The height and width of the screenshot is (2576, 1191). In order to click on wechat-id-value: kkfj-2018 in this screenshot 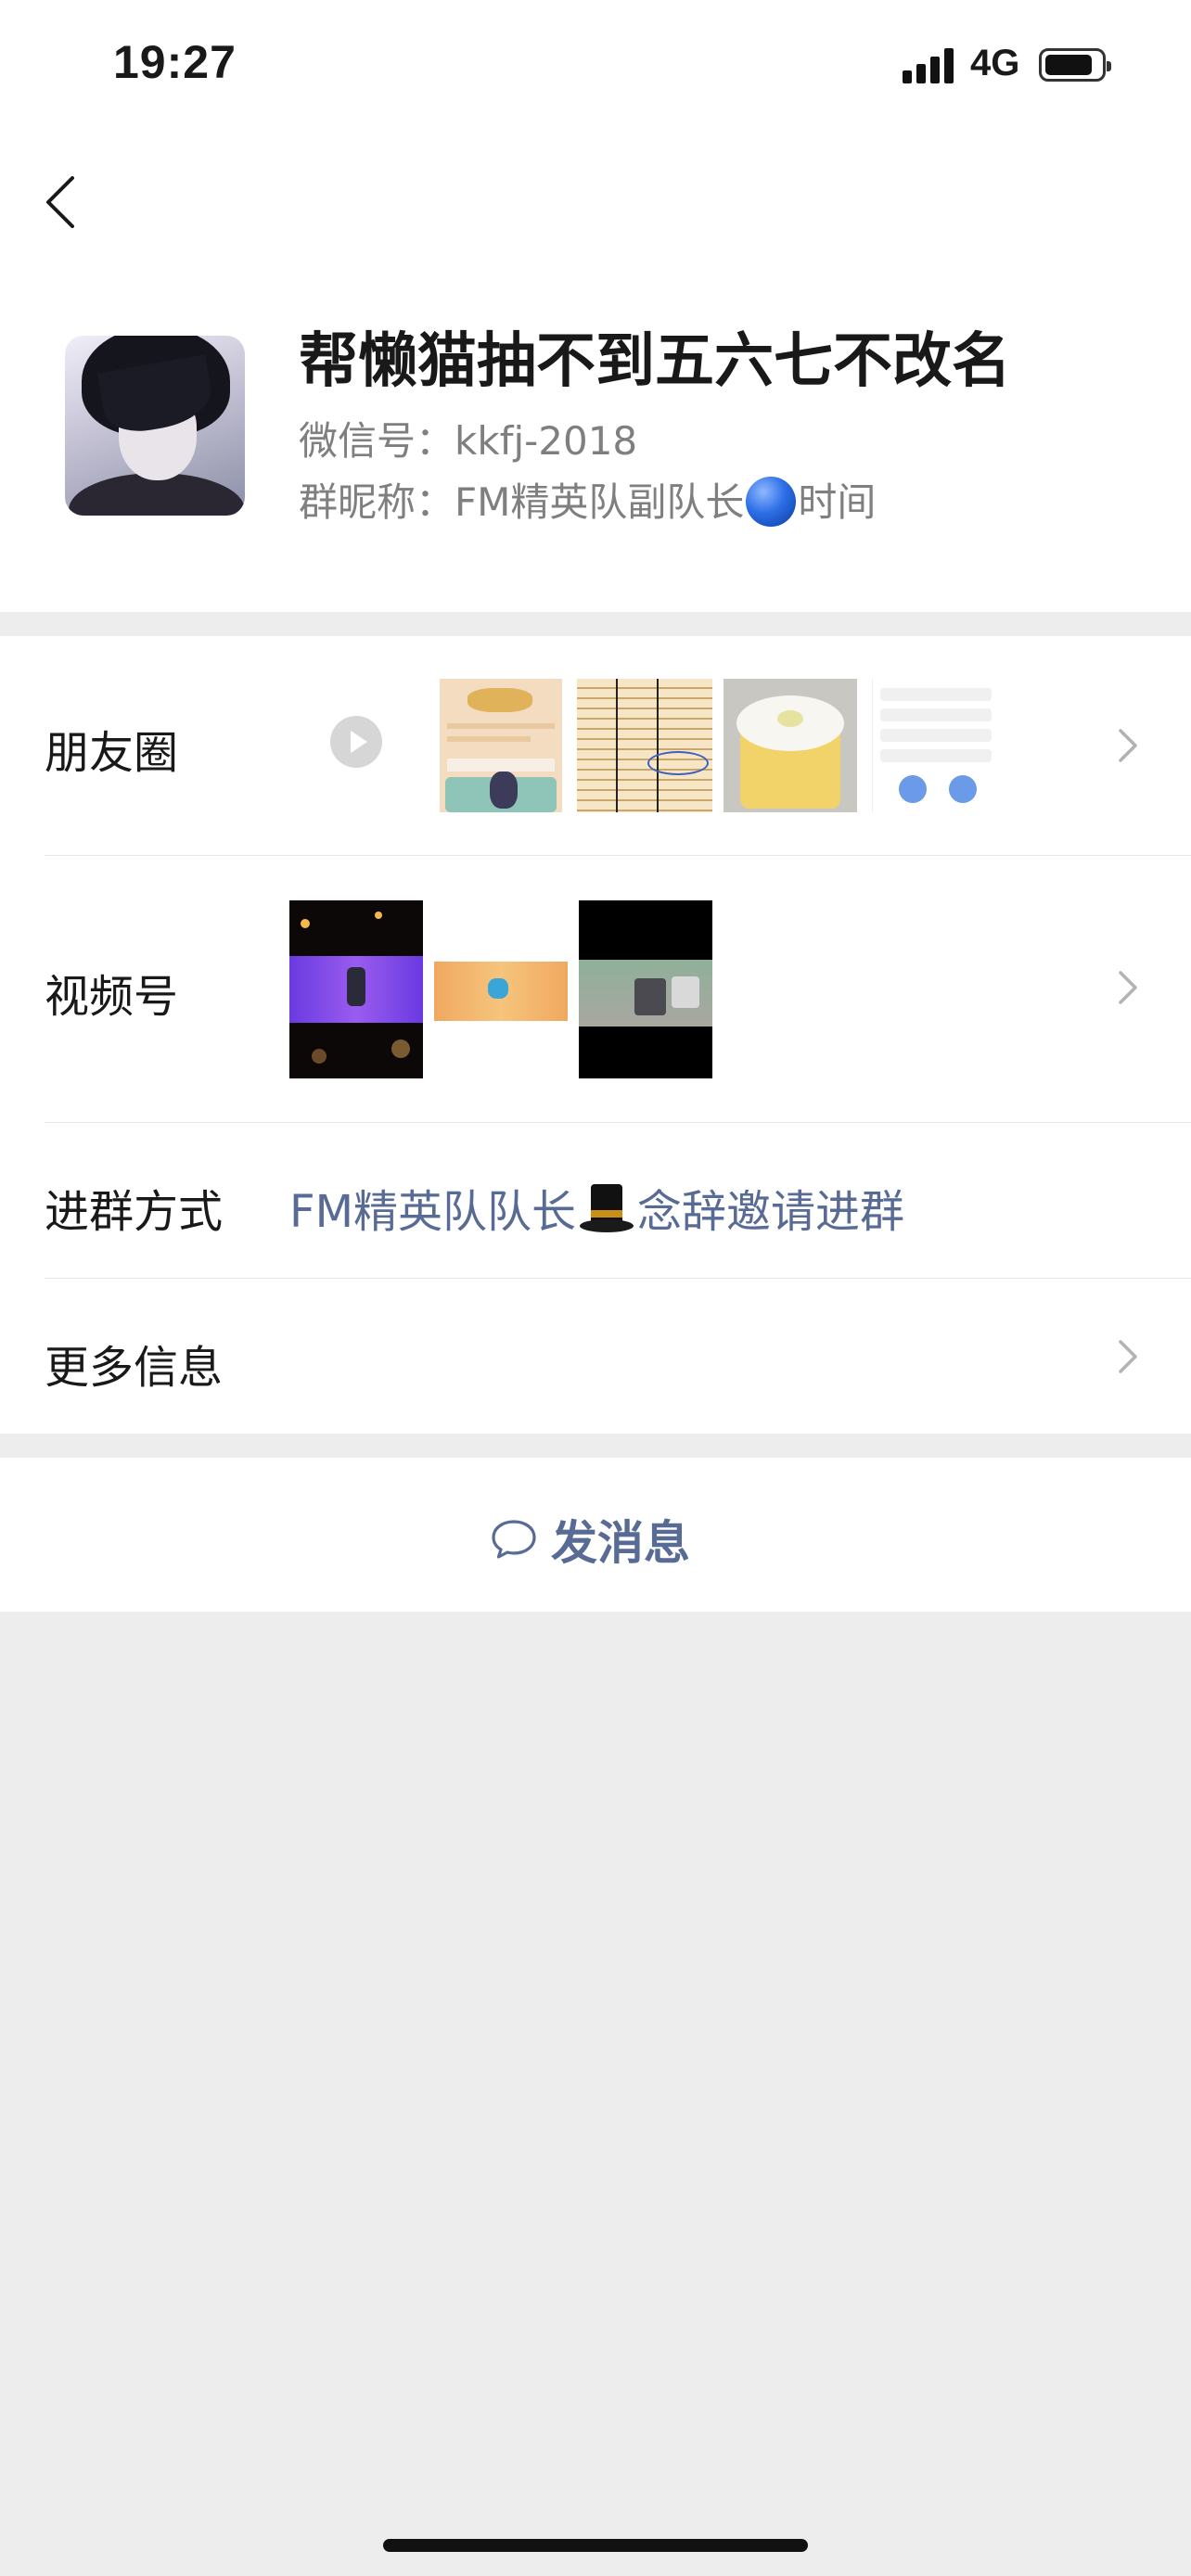, I will do `click(546, 441)`.